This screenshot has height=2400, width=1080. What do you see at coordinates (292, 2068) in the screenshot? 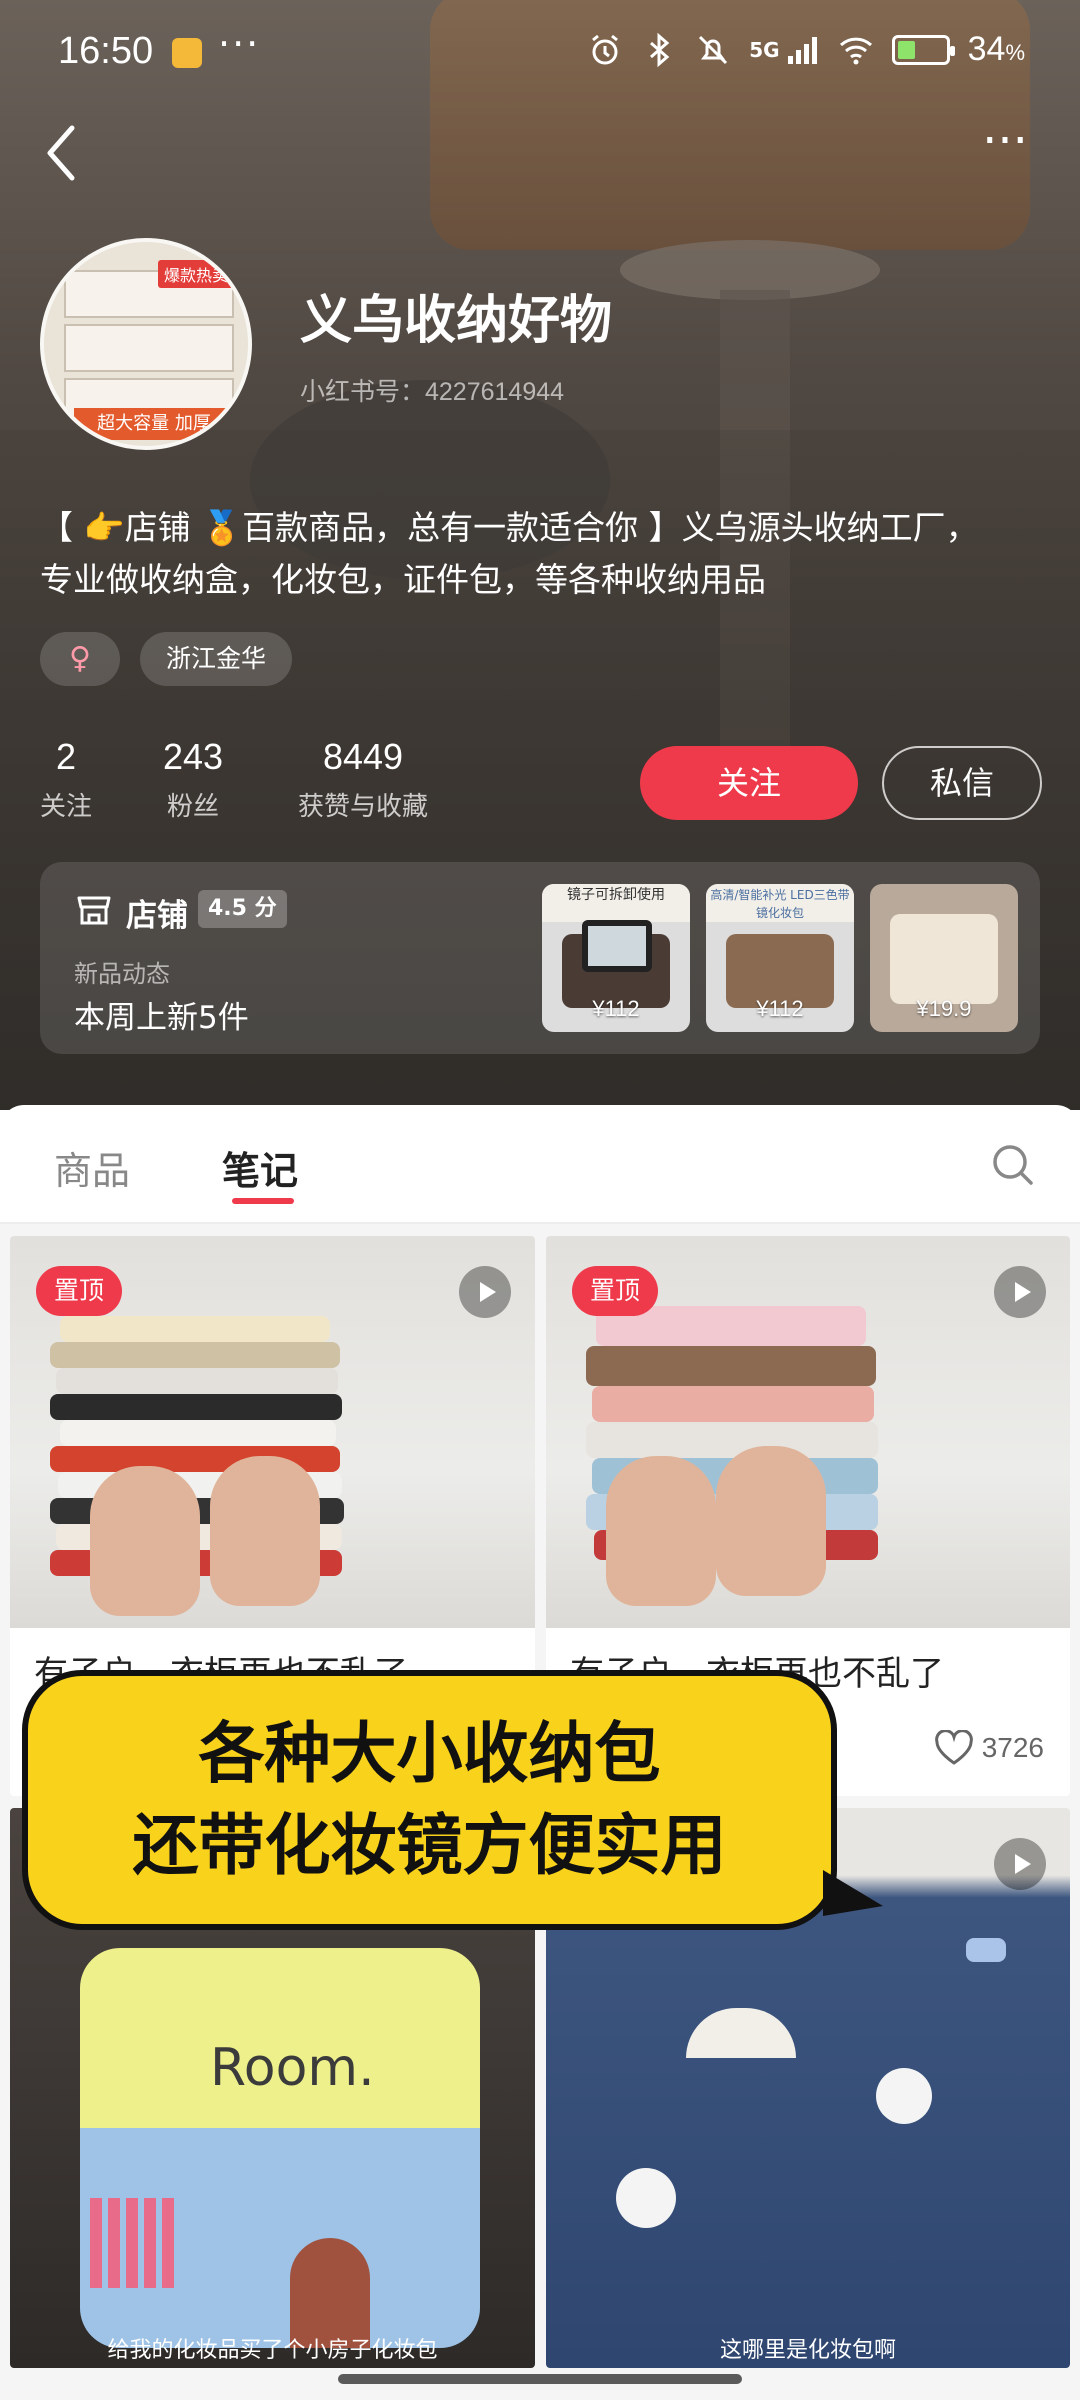
I see `bag-text: Room.` at bounding box center [292, 2068].